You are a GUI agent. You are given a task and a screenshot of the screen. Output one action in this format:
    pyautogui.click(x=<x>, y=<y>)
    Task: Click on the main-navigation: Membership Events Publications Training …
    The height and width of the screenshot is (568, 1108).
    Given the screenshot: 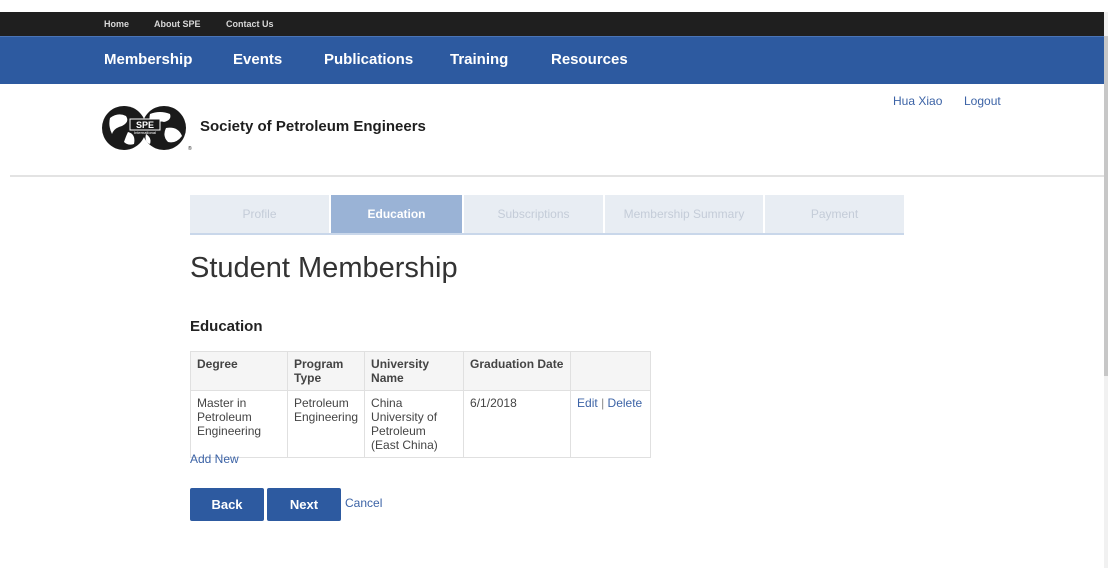 What is the action you would take?
    pyautogui.click(x=552, y=60)
    